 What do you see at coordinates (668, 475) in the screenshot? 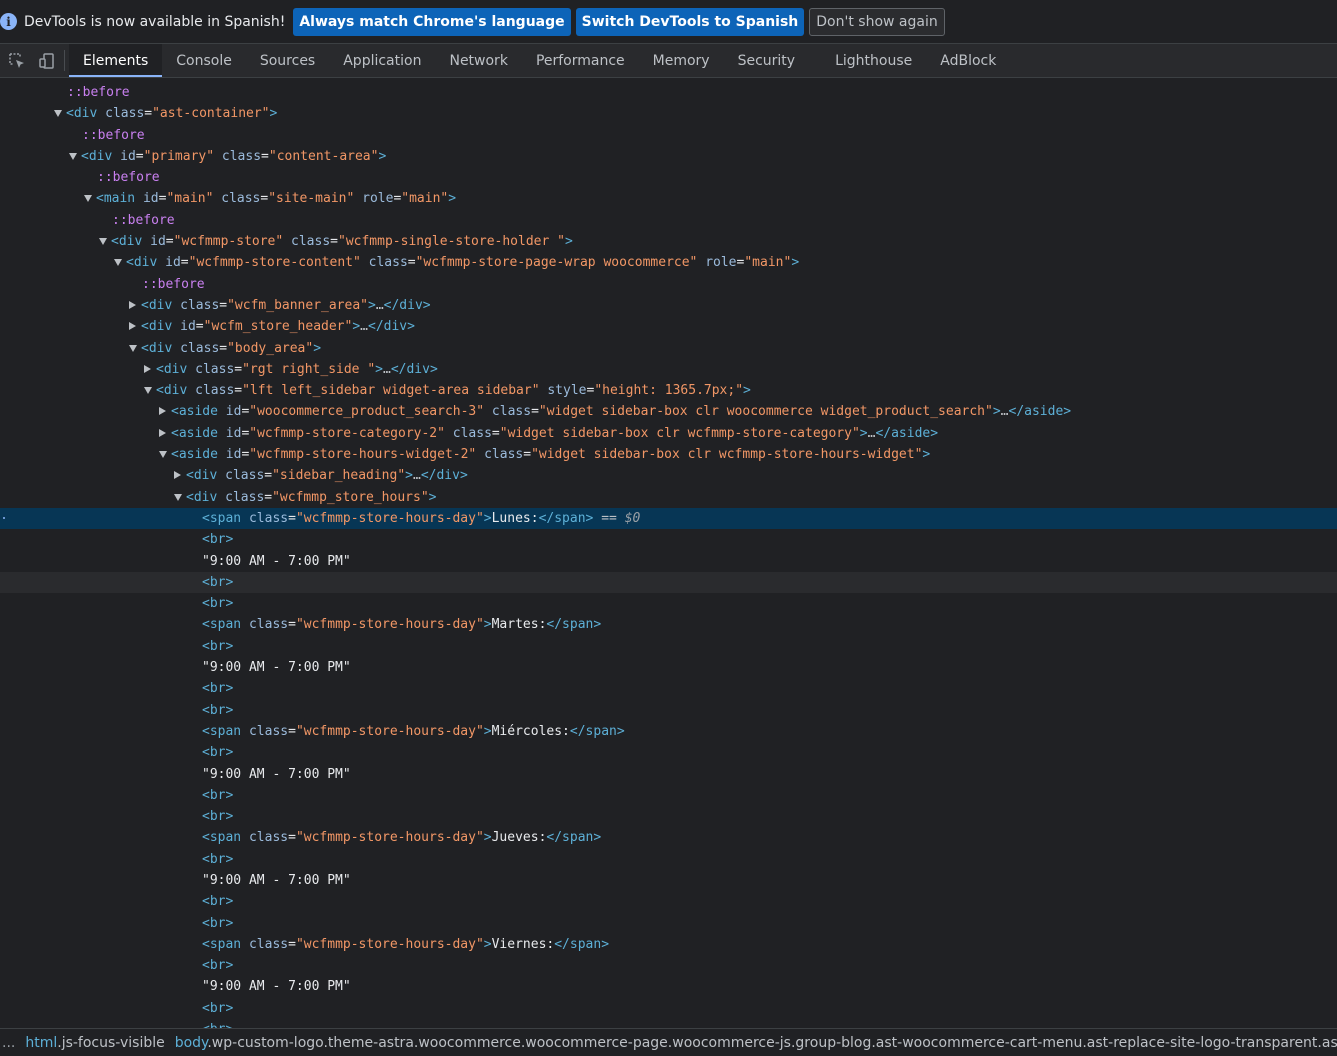
I see `dom-node-row: <div class="sidebar_heading">…</div>` at bounding box center [668, 475].